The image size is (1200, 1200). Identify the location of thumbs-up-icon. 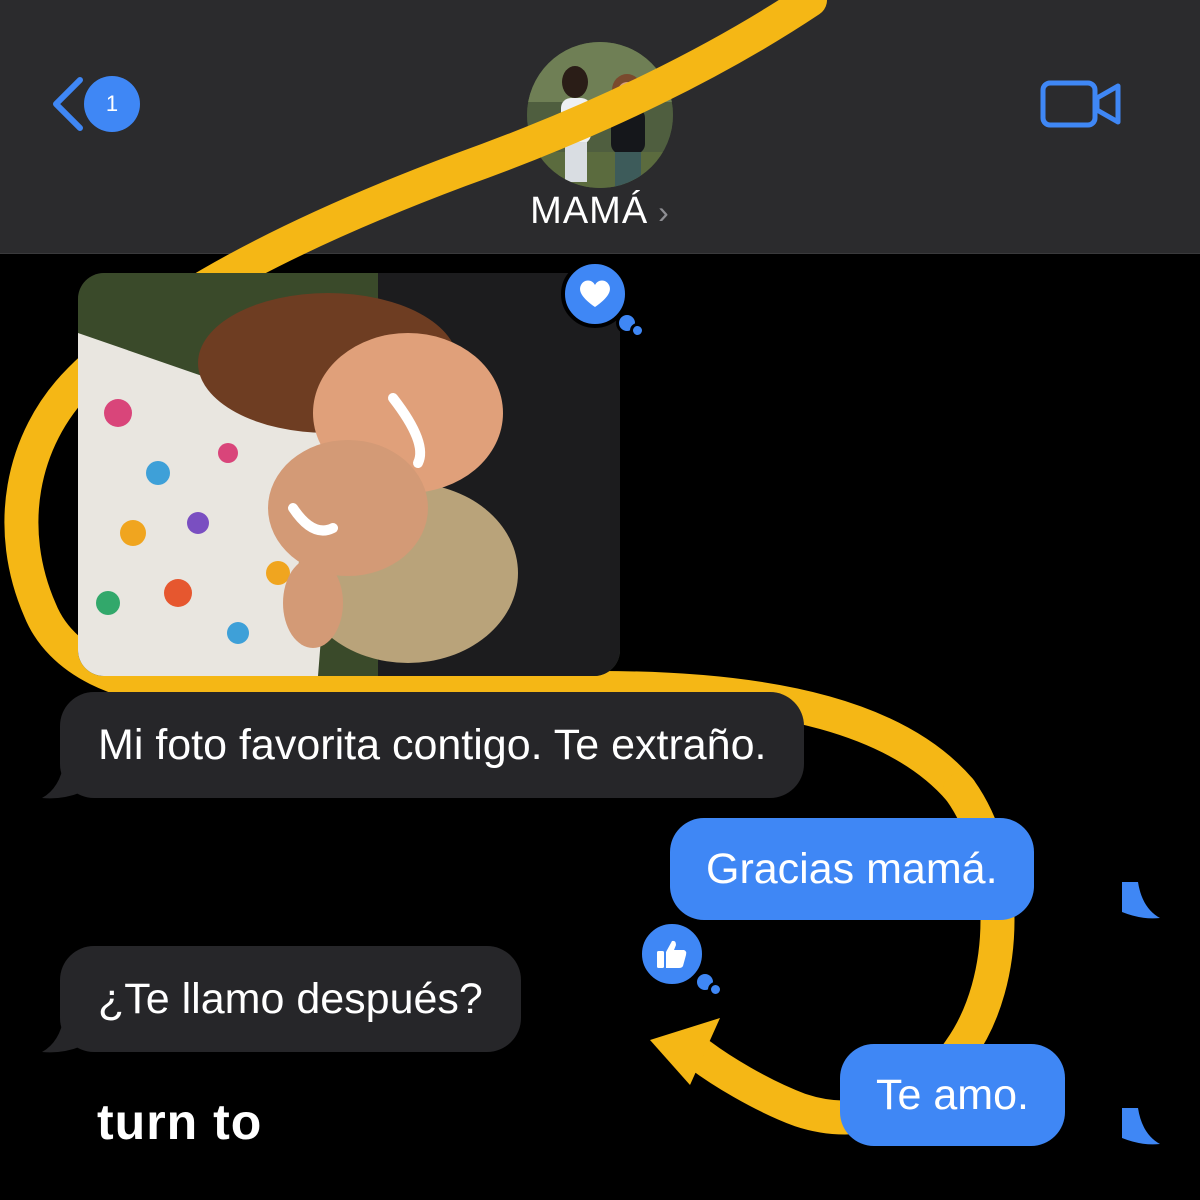
(672, 954).